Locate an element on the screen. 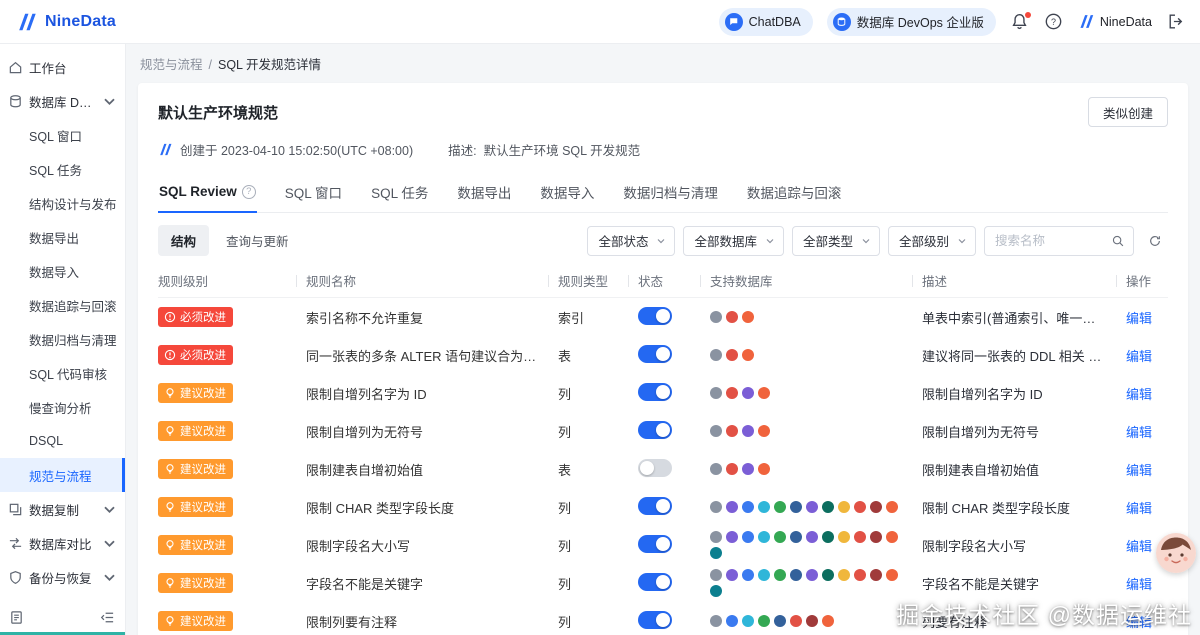  breadcrumb-parent: 规范与流程 is located at coordinates (171, 65).